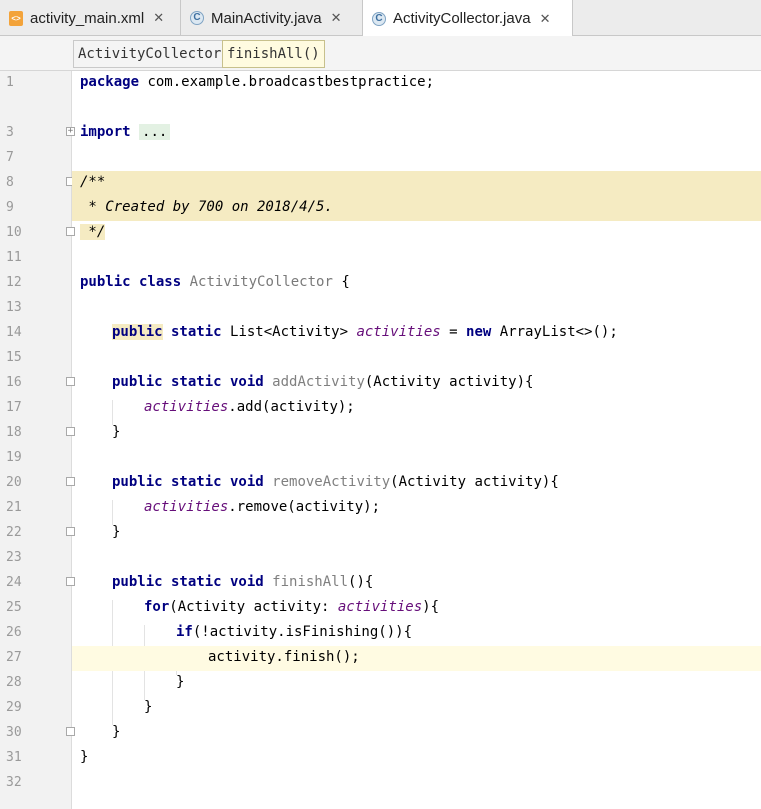  I want to click on doc-comment: * Created by 700 on 2018/4/5., so click(206, 207).